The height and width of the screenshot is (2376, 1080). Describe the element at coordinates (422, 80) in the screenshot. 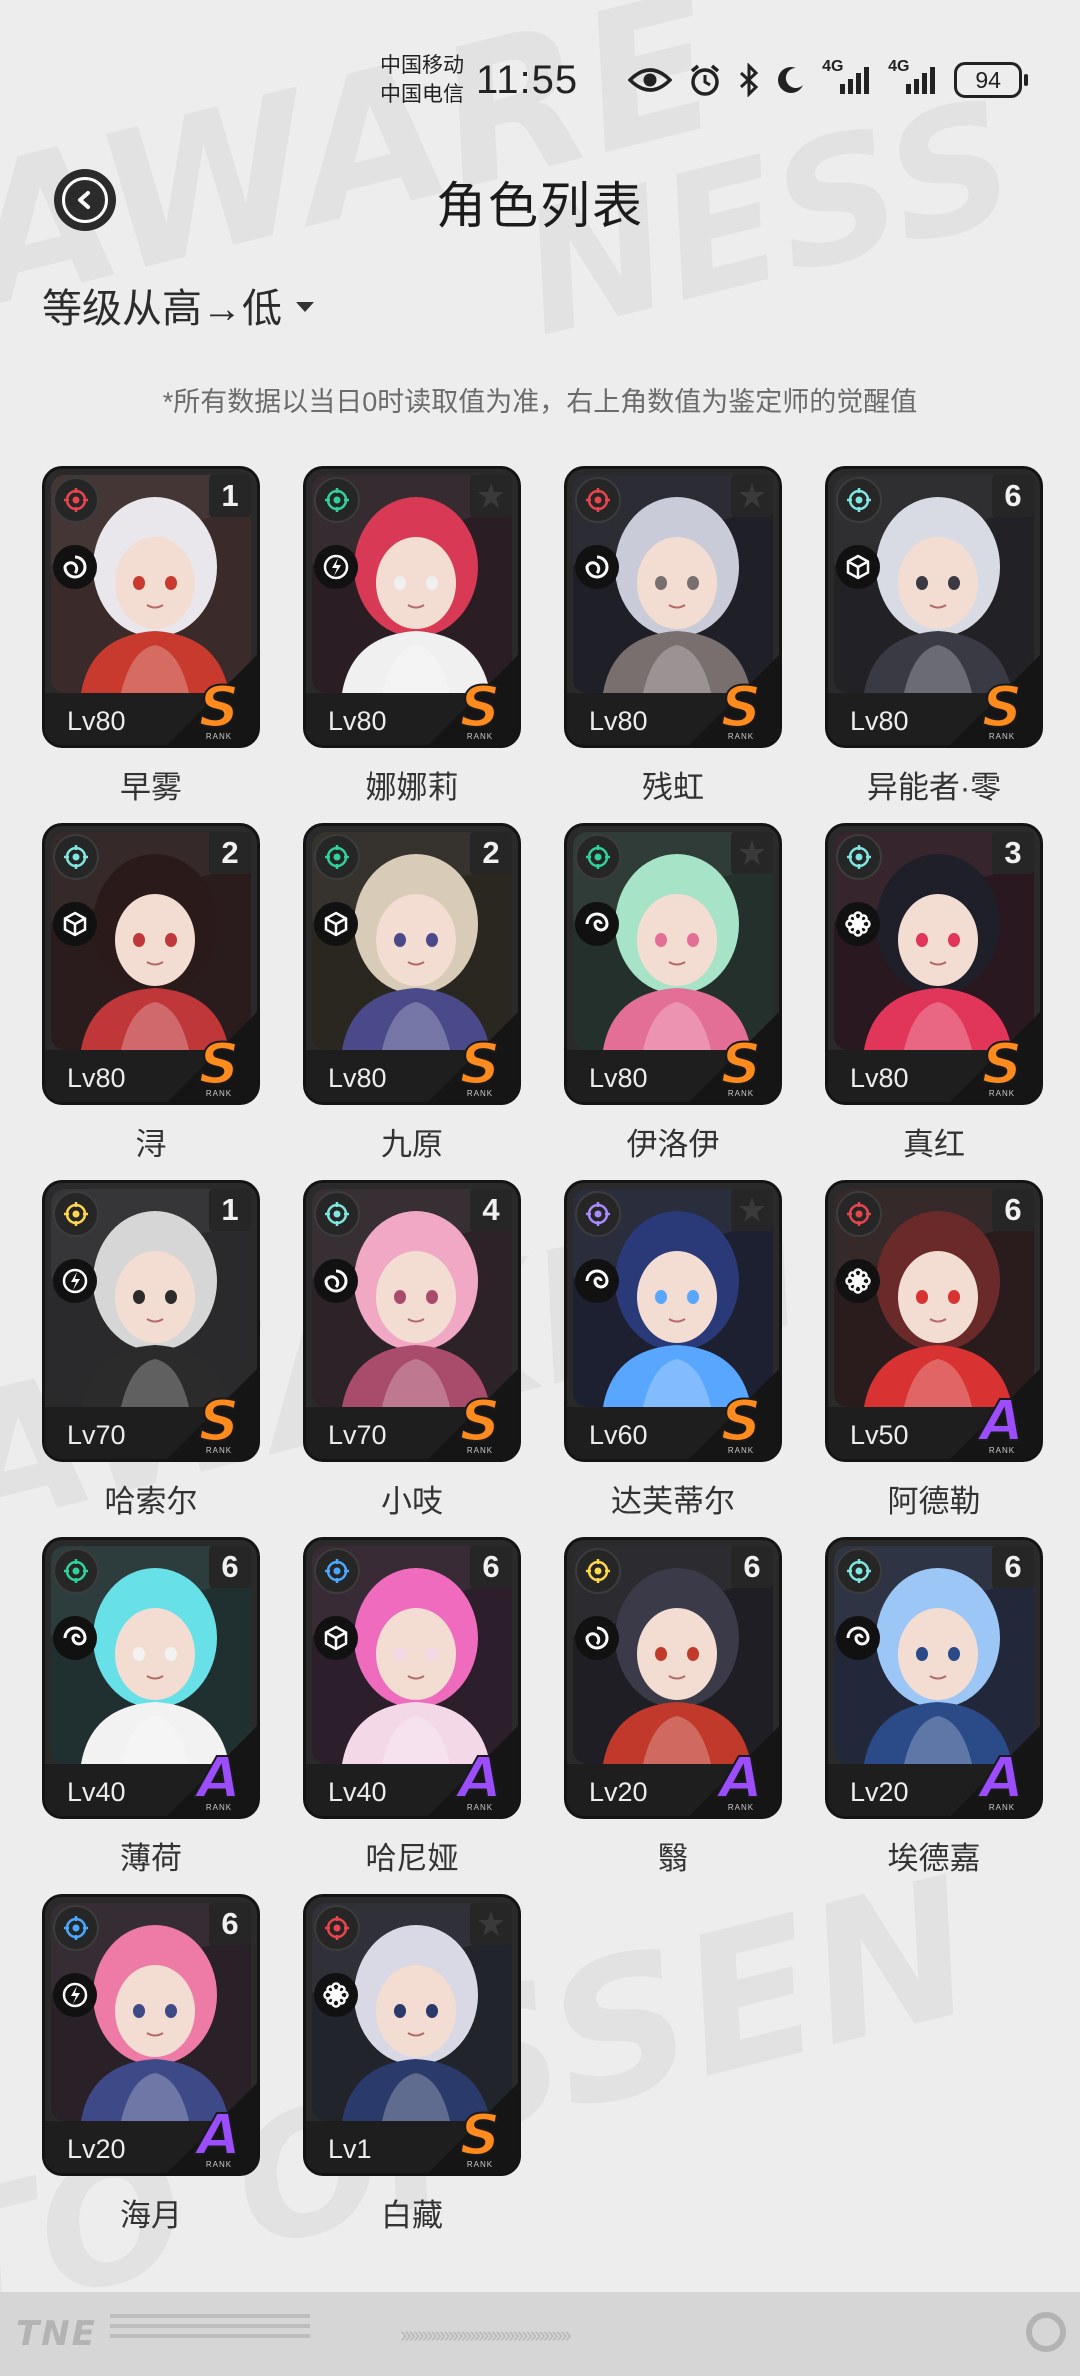

I see `carrier-info: 中国移动 中国电信` at that location.